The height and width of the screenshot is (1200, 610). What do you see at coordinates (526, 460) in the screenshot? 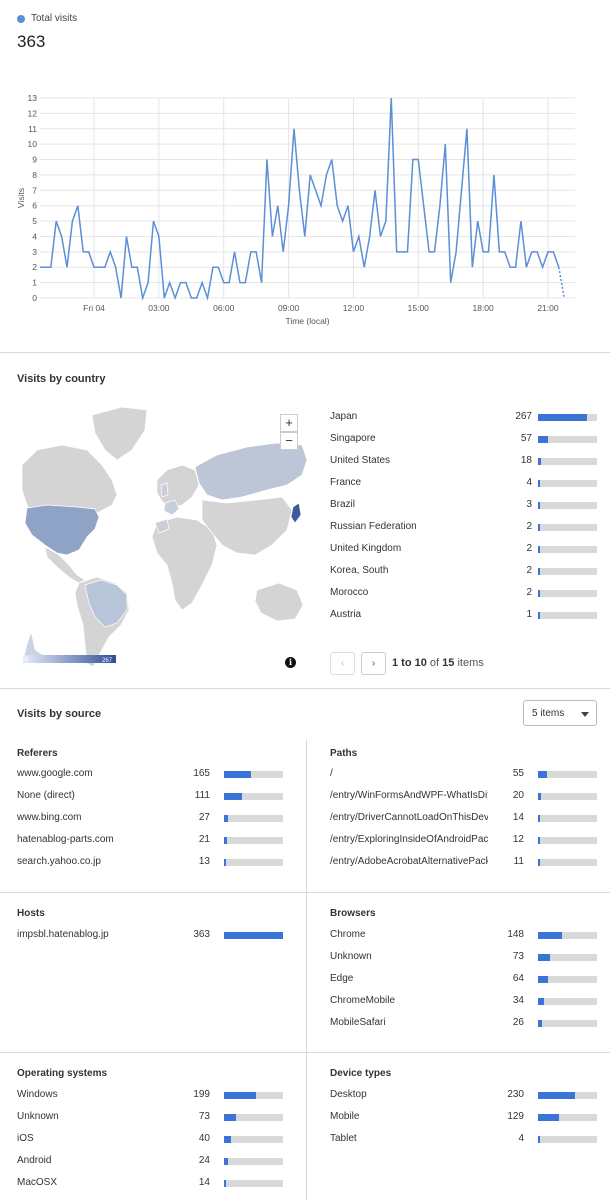
I see `list-item-value: 18` at bounding box center [526, 460].